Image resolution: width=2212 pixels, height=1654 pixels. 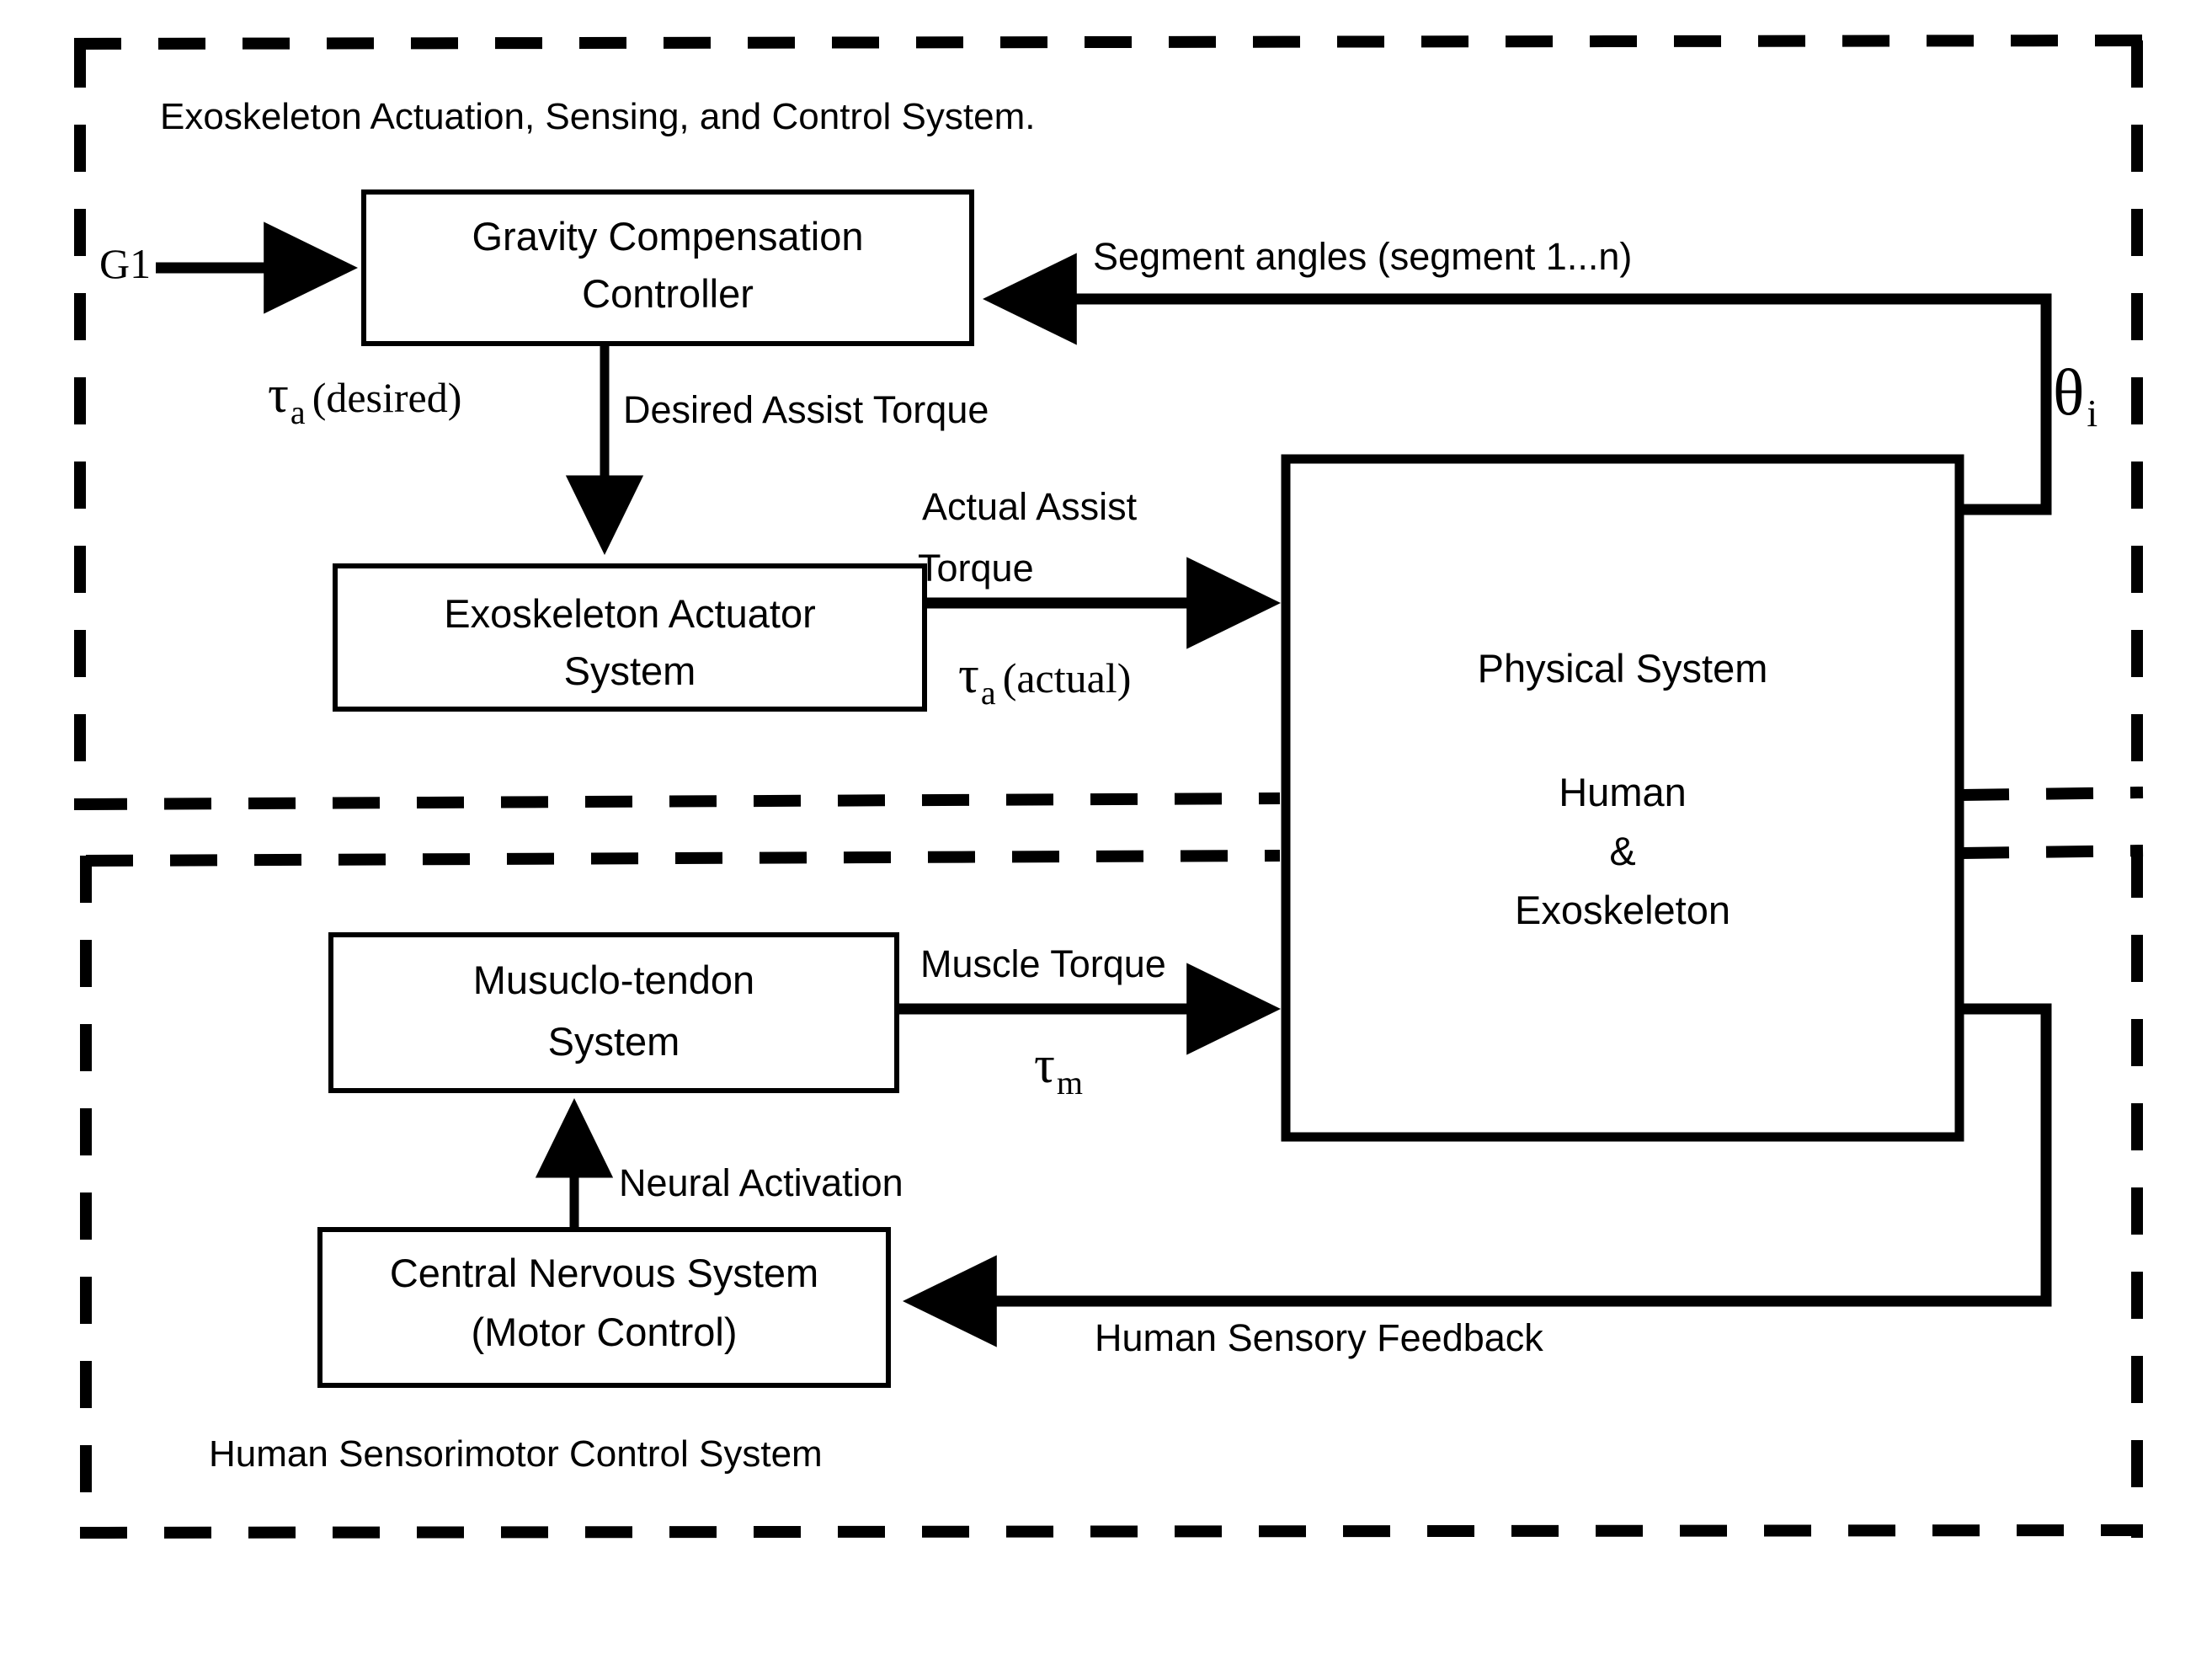 I want to click on gravity-compensation-controller-label-line1: Gravity Compensation, so click(x=668, y=237).